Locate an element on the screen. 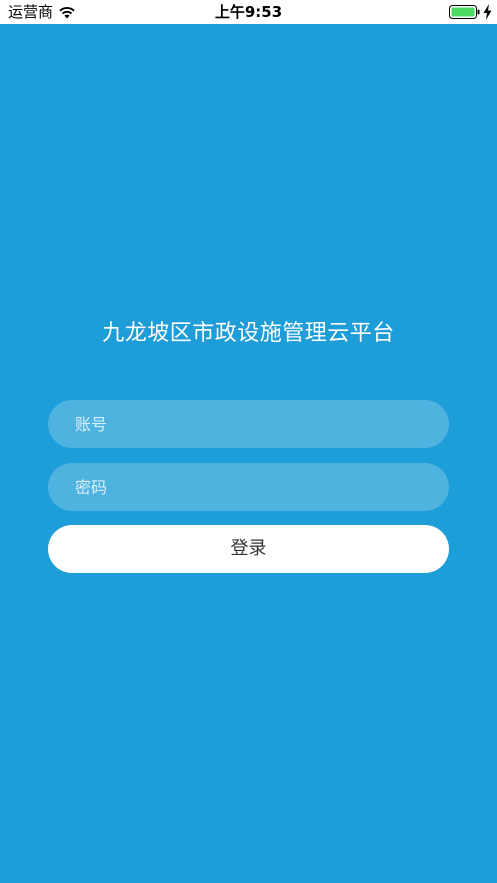  account-input is located at coordinates (248, 424).